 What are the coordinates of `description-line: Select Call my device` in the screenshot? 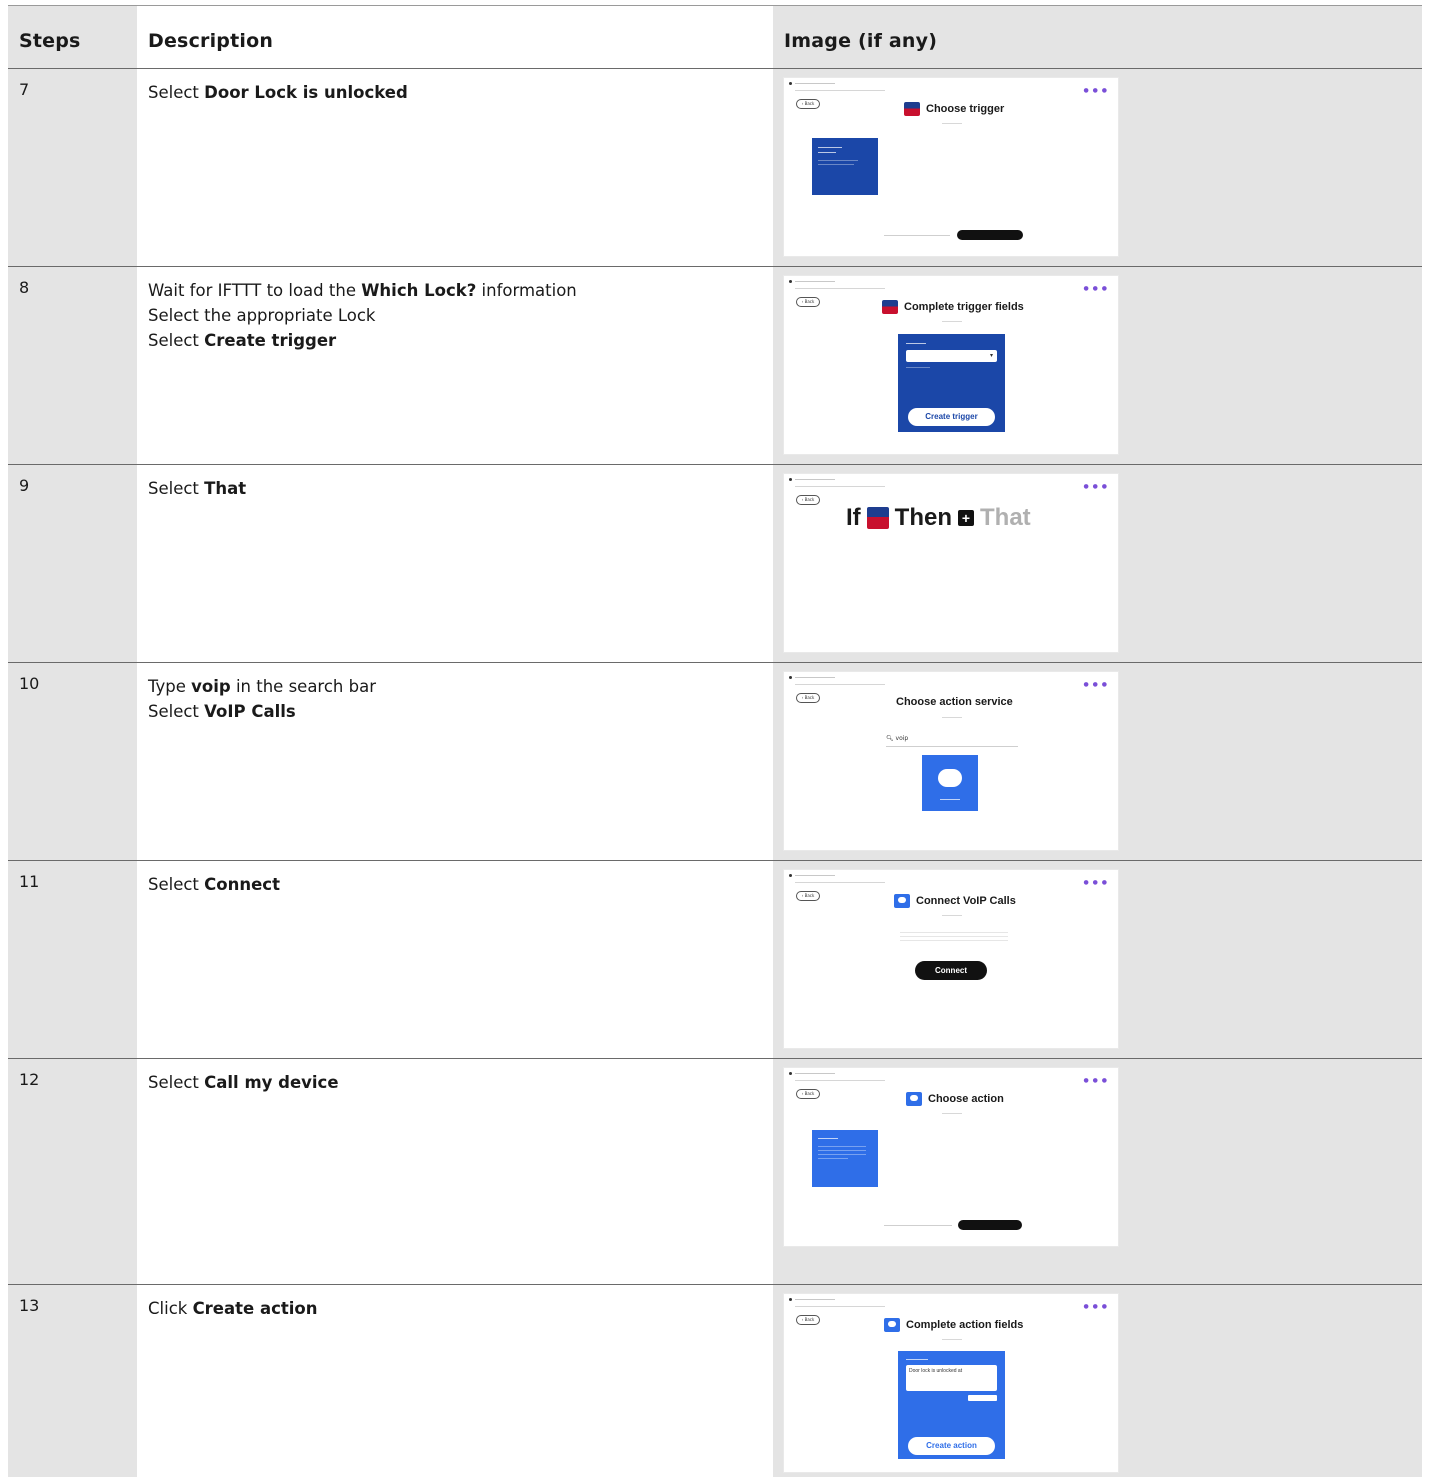 It's located at (243, 1082).